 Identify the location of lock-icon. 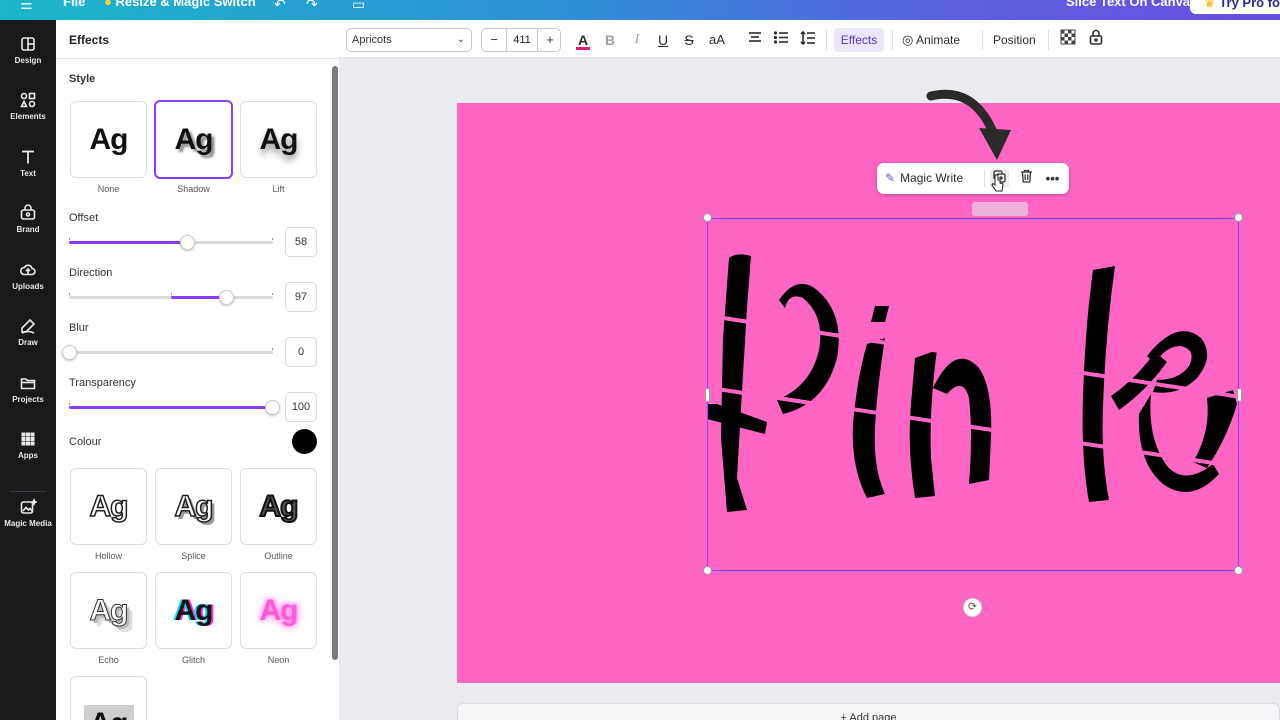
(1096, 40).